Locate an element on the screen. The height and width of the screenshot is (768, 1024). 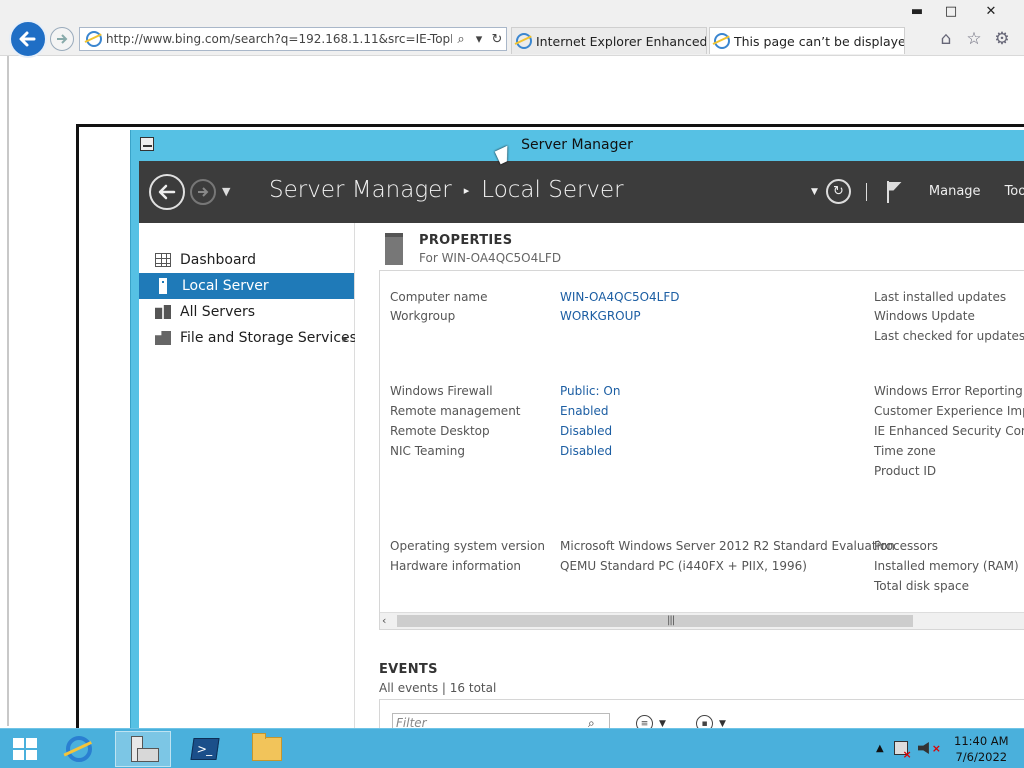
page-edge is located at coordinates (8, 391).